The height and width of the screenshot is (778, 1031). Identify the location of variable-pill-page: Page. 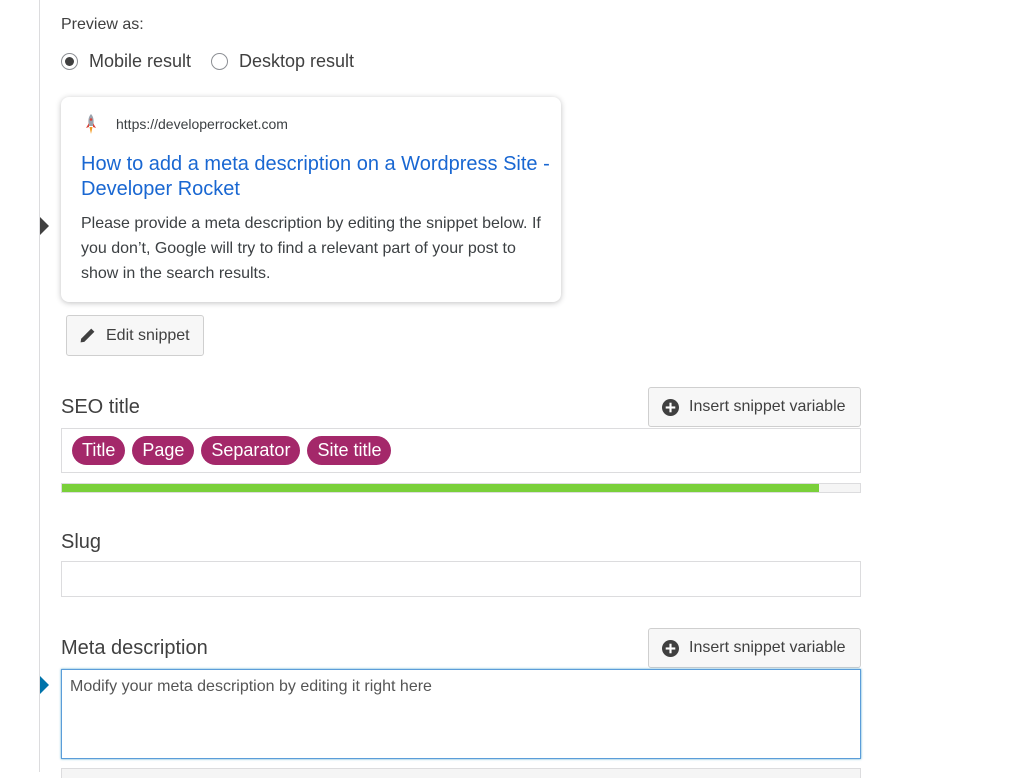
(163, 450).